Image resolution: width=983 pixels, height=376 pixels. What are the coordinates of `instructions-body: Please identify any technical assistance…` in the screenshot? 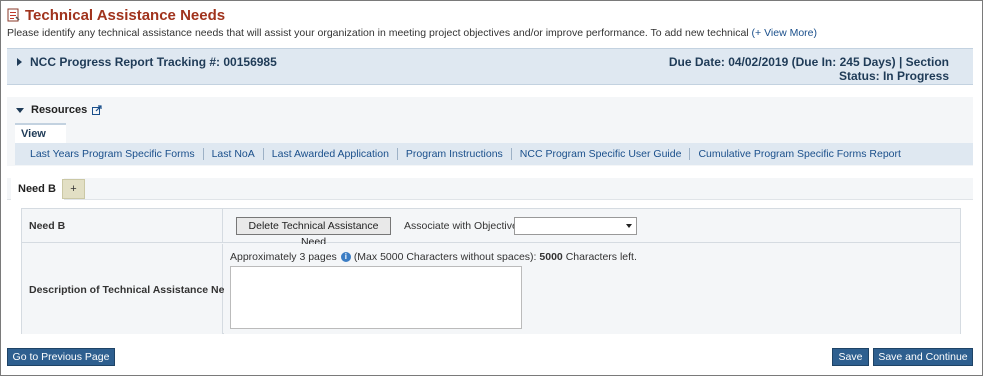 It's located at (378, 33).